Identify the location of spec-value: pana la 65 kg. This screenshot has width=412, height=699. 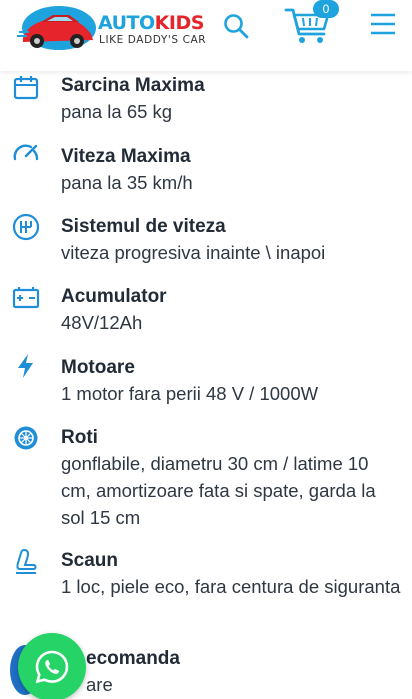
(117, 111).